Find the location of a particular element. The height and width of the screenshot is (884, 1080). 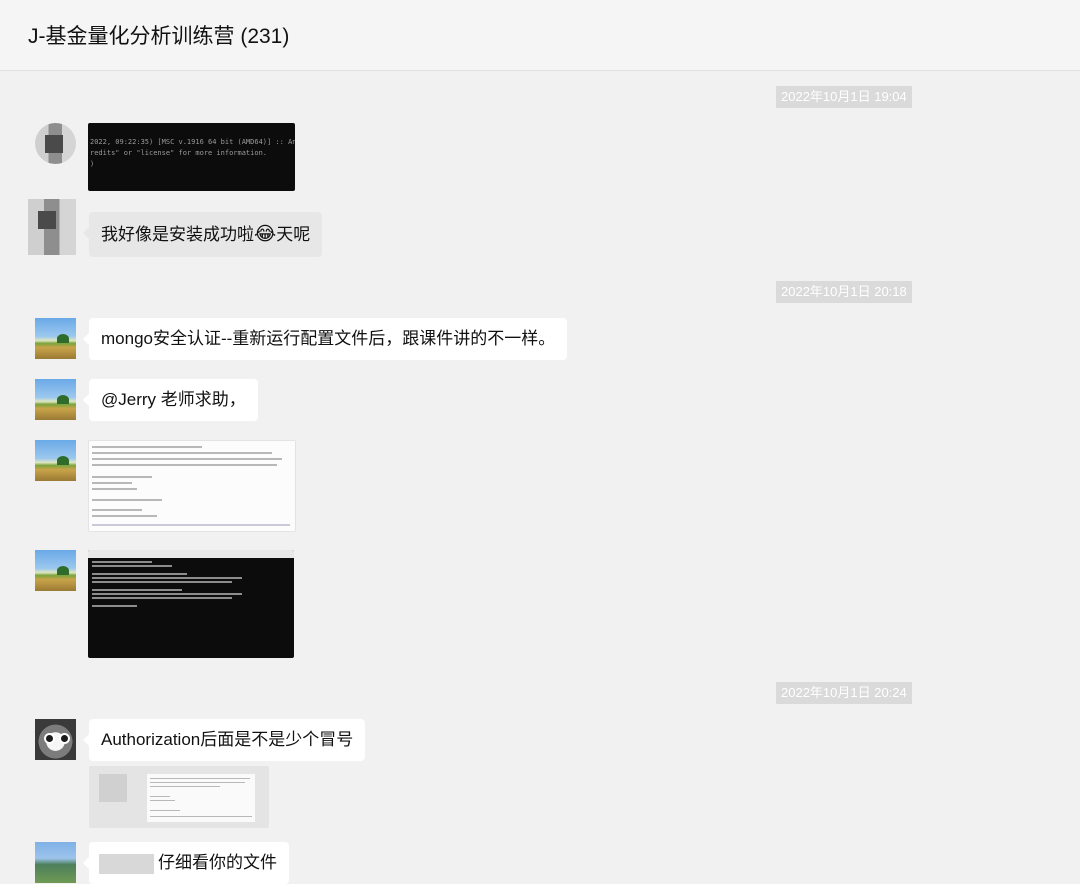

quoted-image-thumbnail is located at coordinates (201, 798).